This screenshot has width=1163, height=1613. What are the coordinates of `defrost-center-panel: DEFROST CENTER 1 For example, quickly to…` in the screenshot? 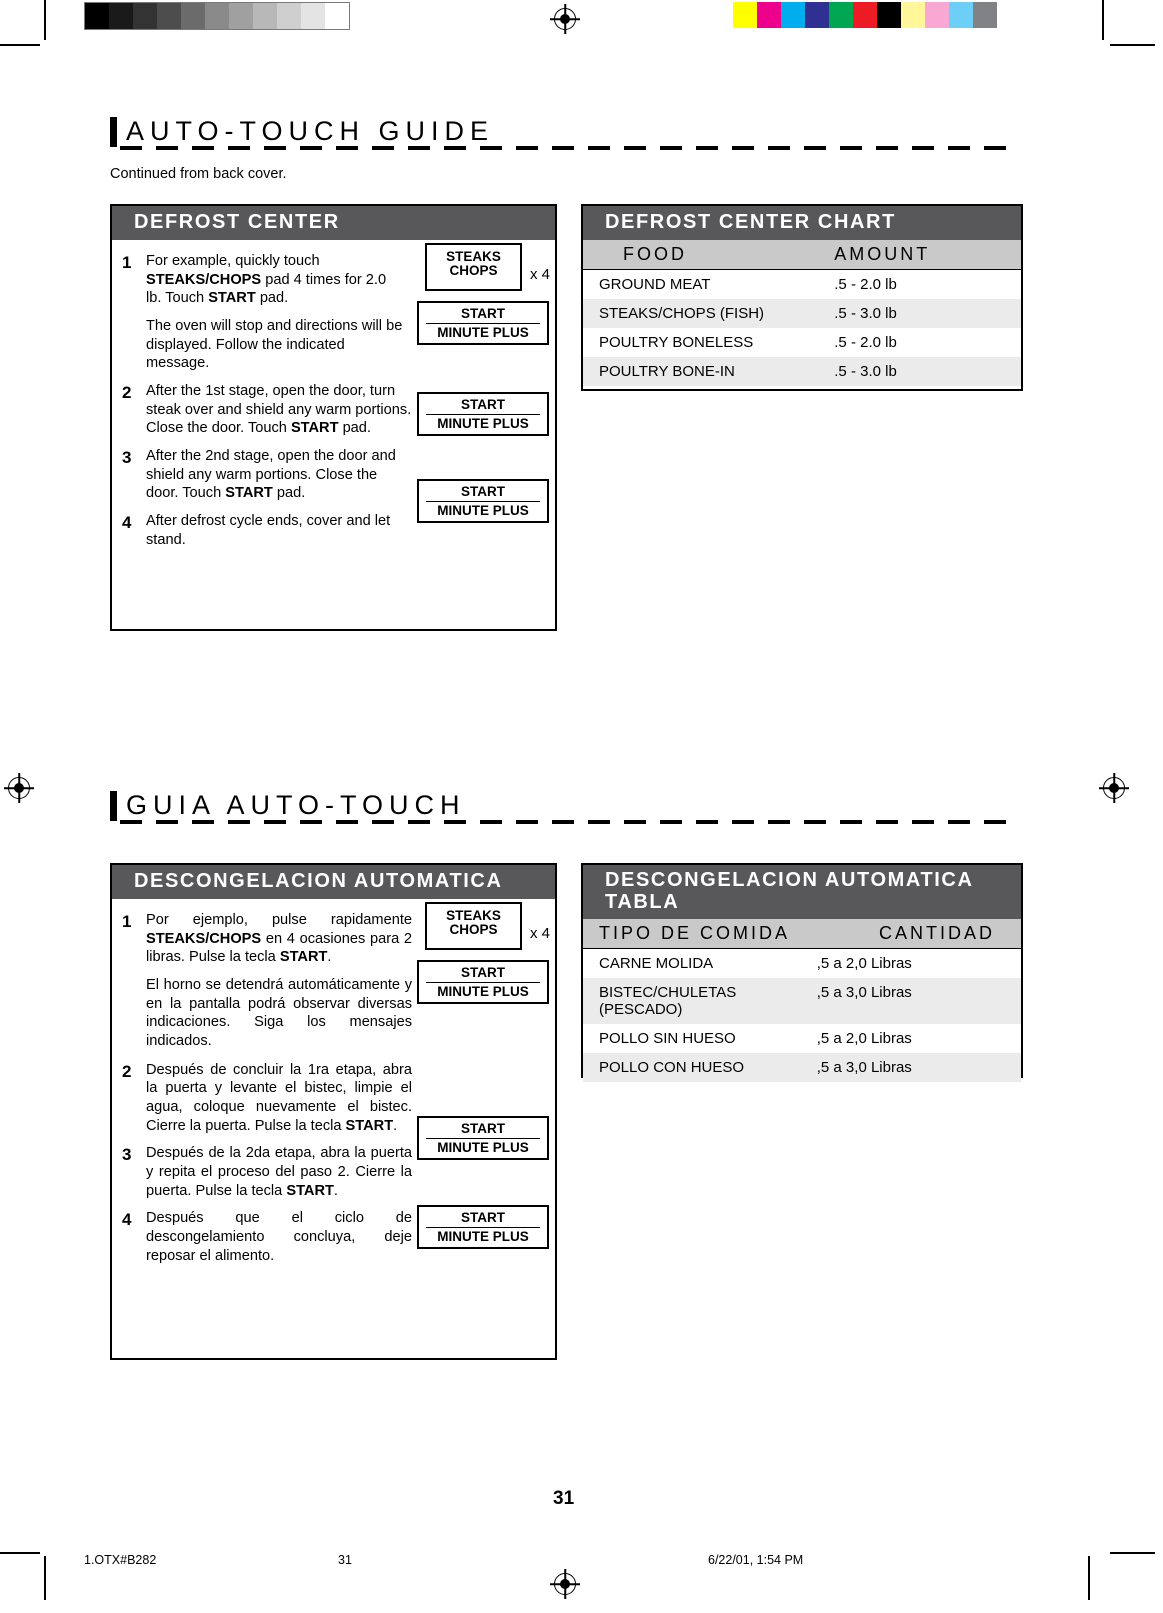 It's located at (333, 417).